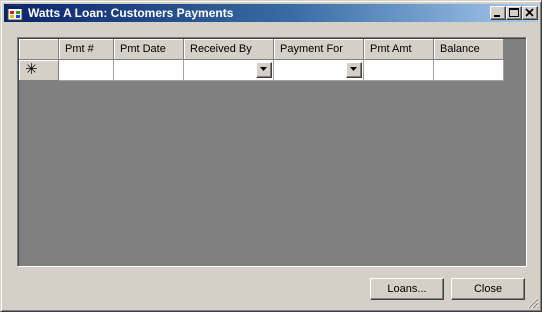 The image size is (542, 312). Describe the element at coordinates (488, 289) in the screenshot. I see `close-form-button: Close` at that location.